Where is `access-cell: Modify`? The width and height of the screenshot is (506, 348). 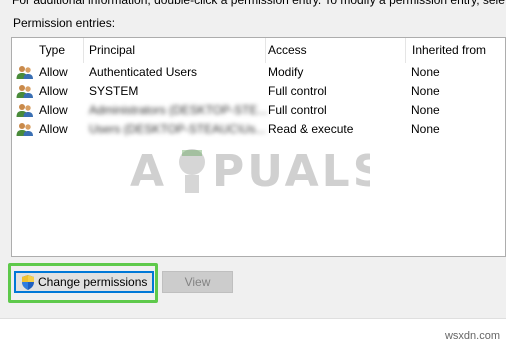
access-cell: Modify is located at coordinates (286, 72).